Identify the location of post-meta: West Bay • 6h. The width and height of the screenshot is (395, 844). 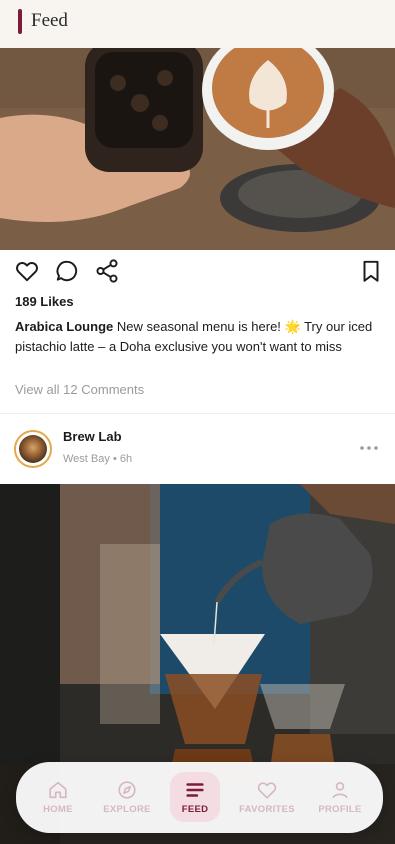
(97, 459).